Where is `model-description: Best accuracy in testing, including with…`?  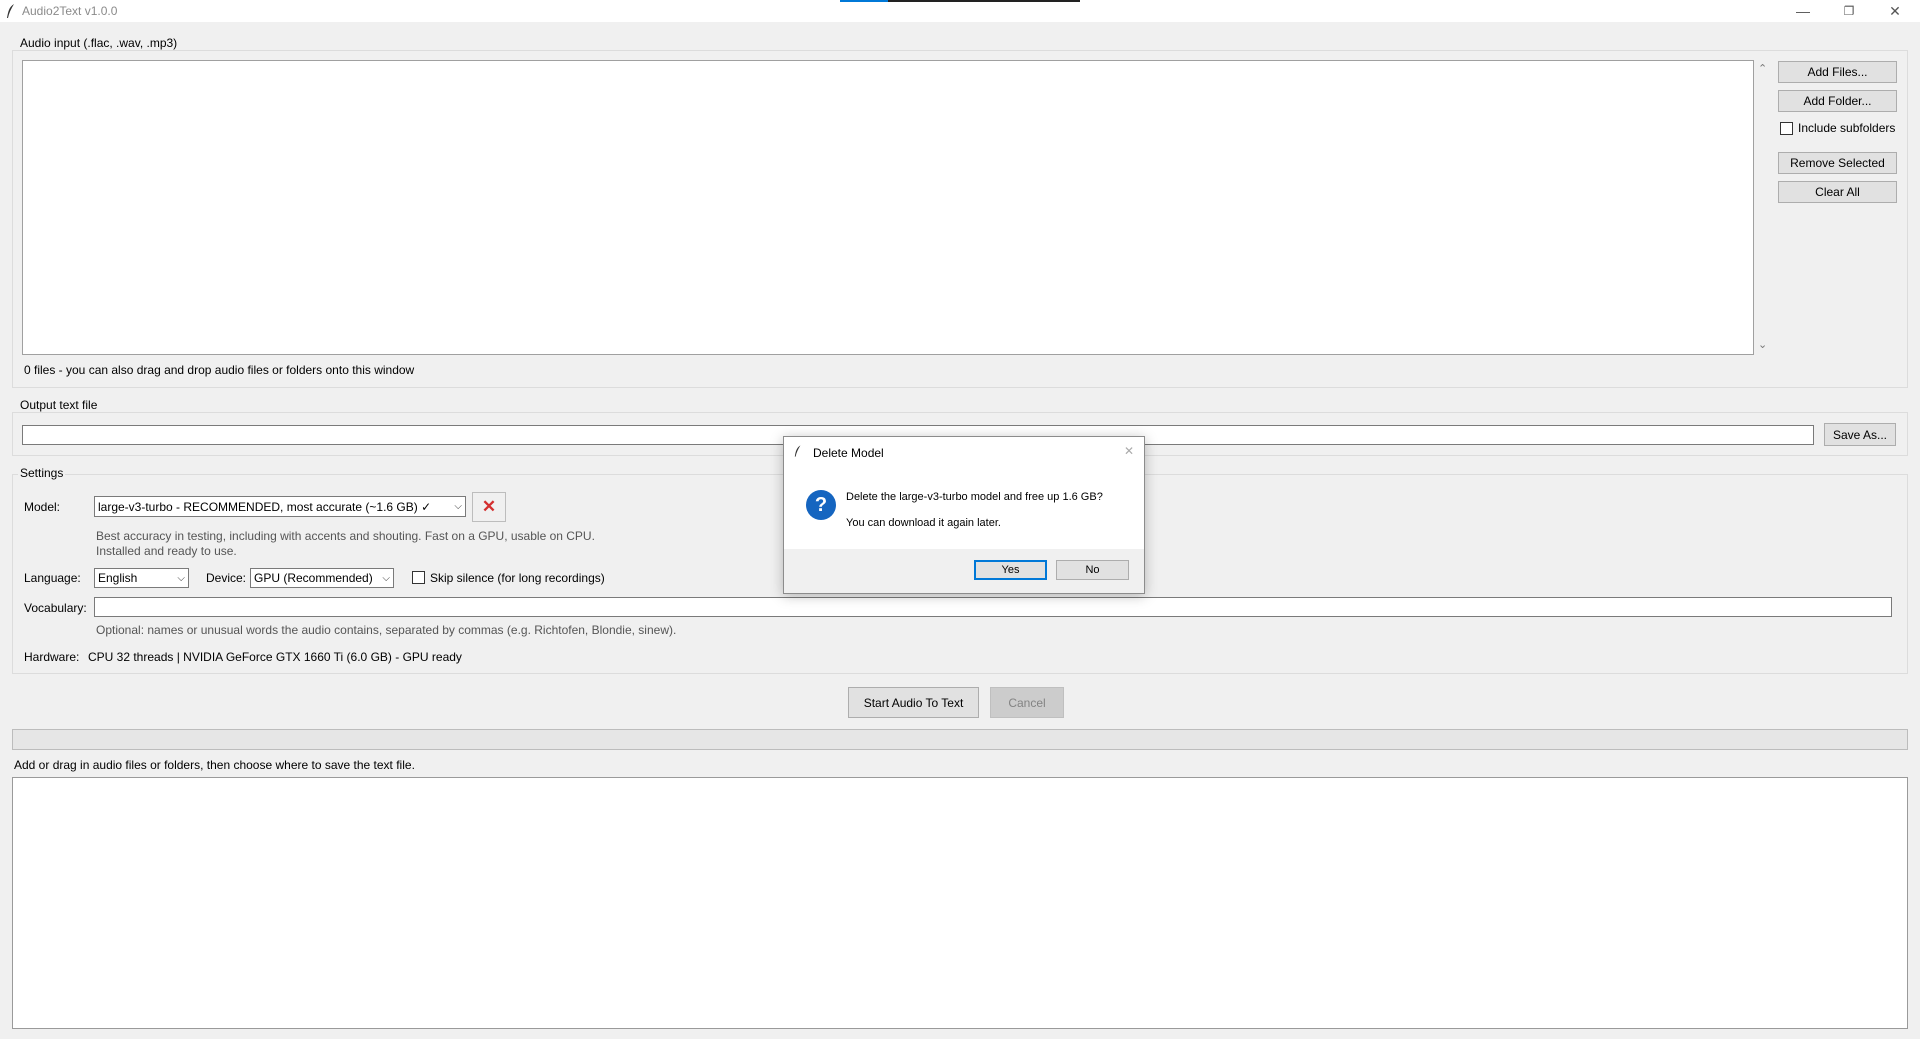 model-description: Best accuracy in testing, including with… is located at coordinates (345, 536).